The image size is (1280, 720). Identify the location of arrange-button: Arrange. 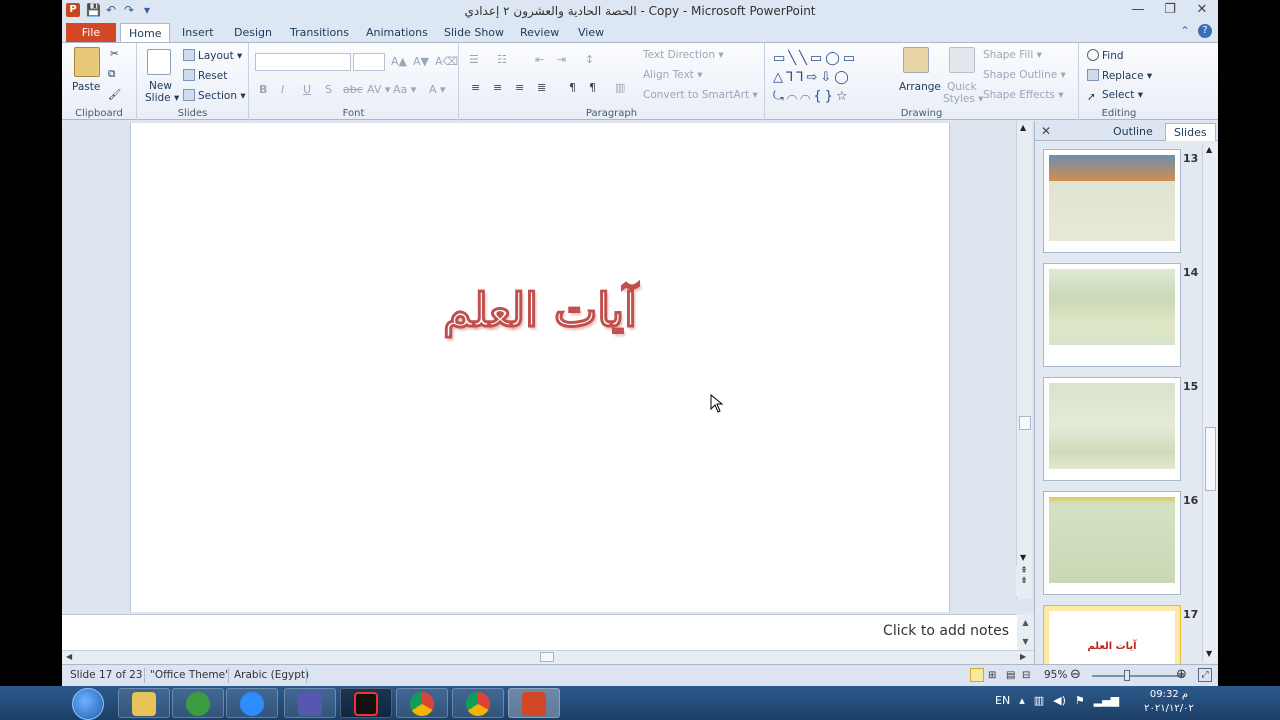
(920, 87).